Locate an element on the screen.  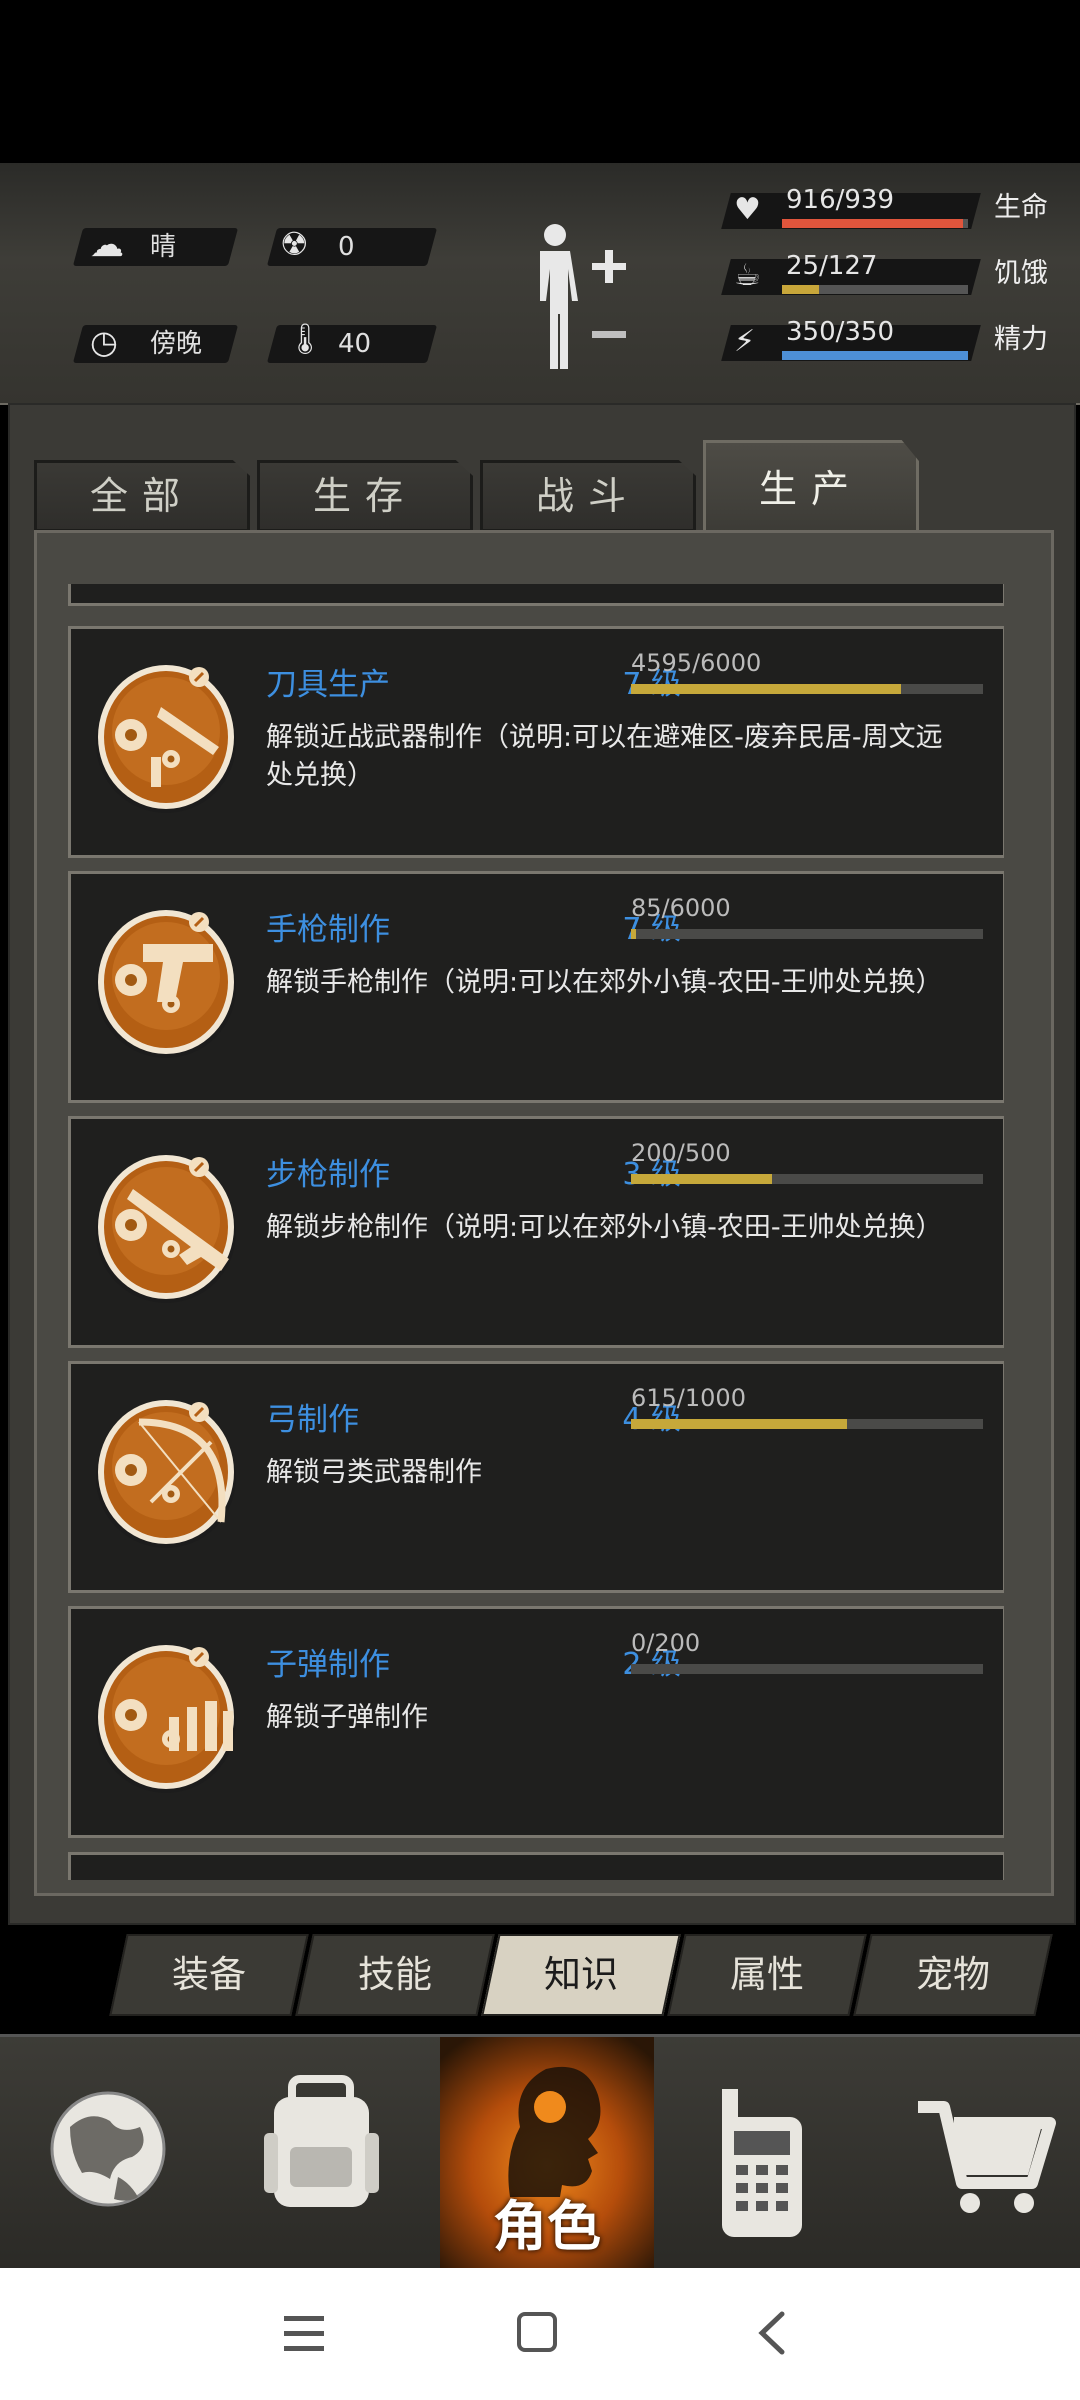
knowledge-description: 解锁近战武器制作（说明:可以在避难区-废弃民居-周文远处兑换） is located at coordinates (604, 756).